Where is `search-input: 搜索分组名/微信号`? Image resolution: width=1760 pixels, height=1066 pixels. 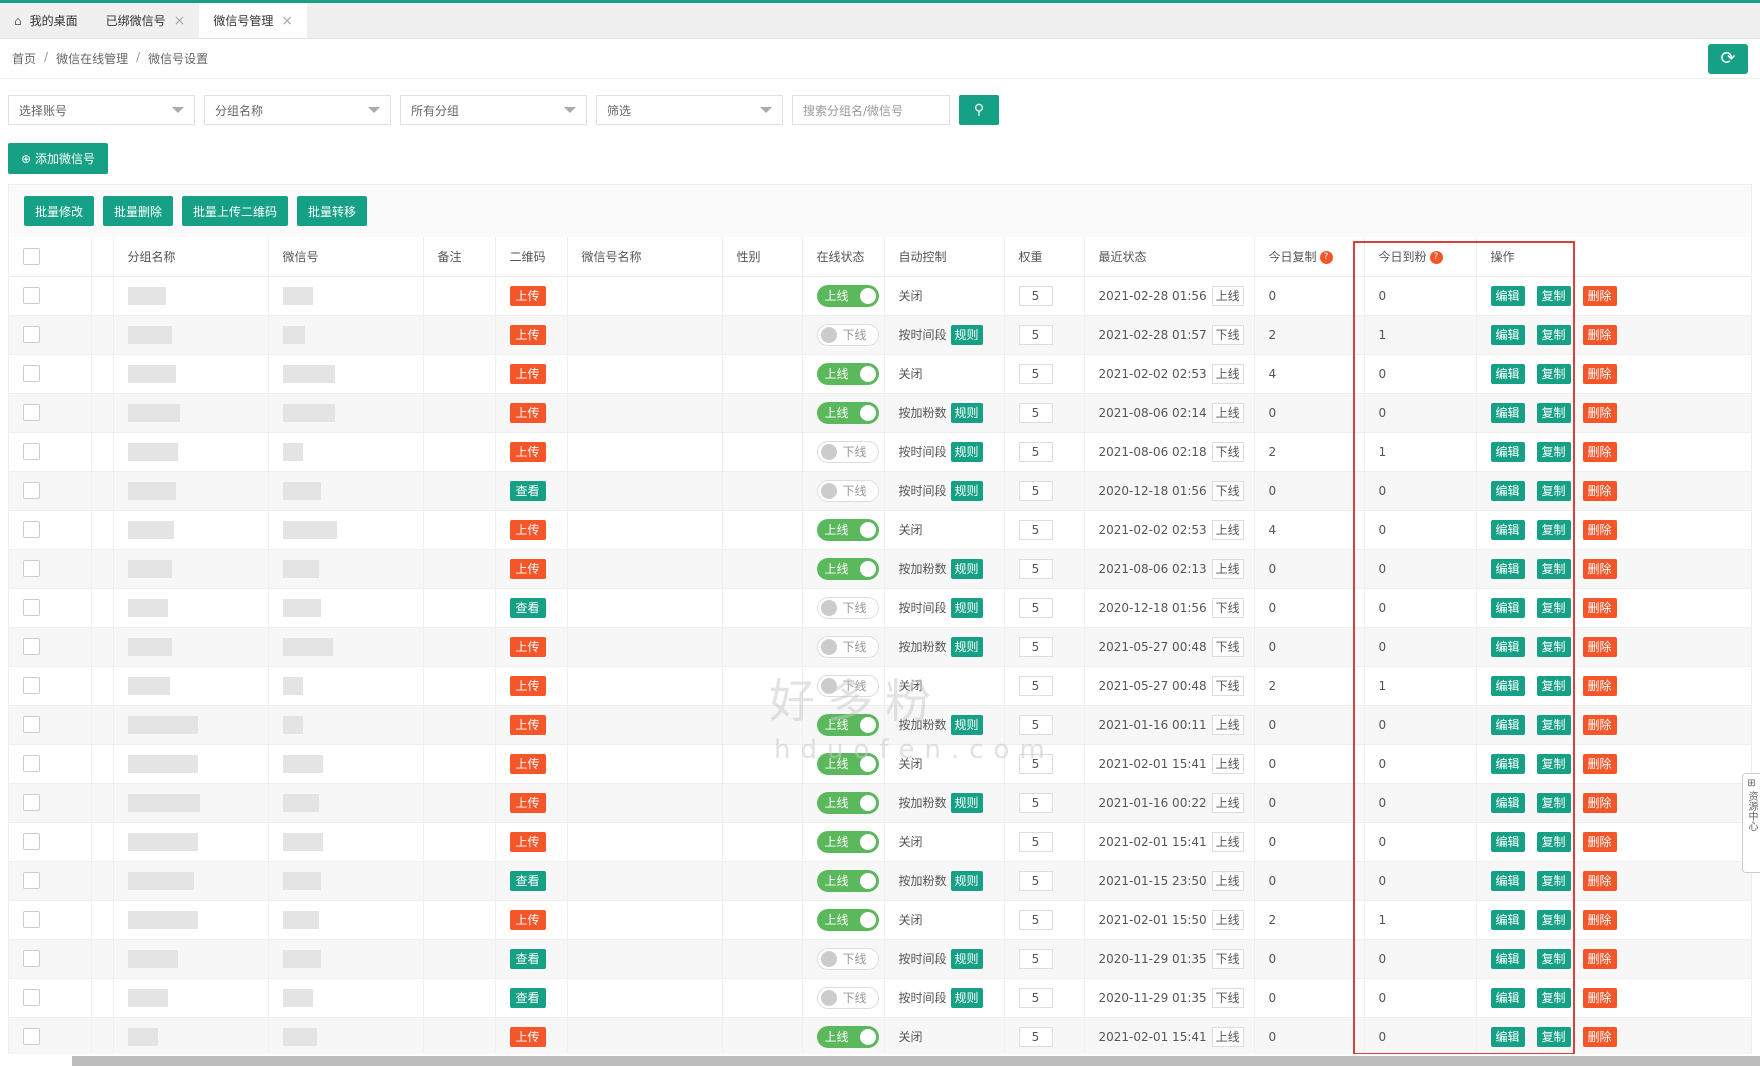
search-input: 搜索分组名/微信号 is located at coordinates (871, 110).